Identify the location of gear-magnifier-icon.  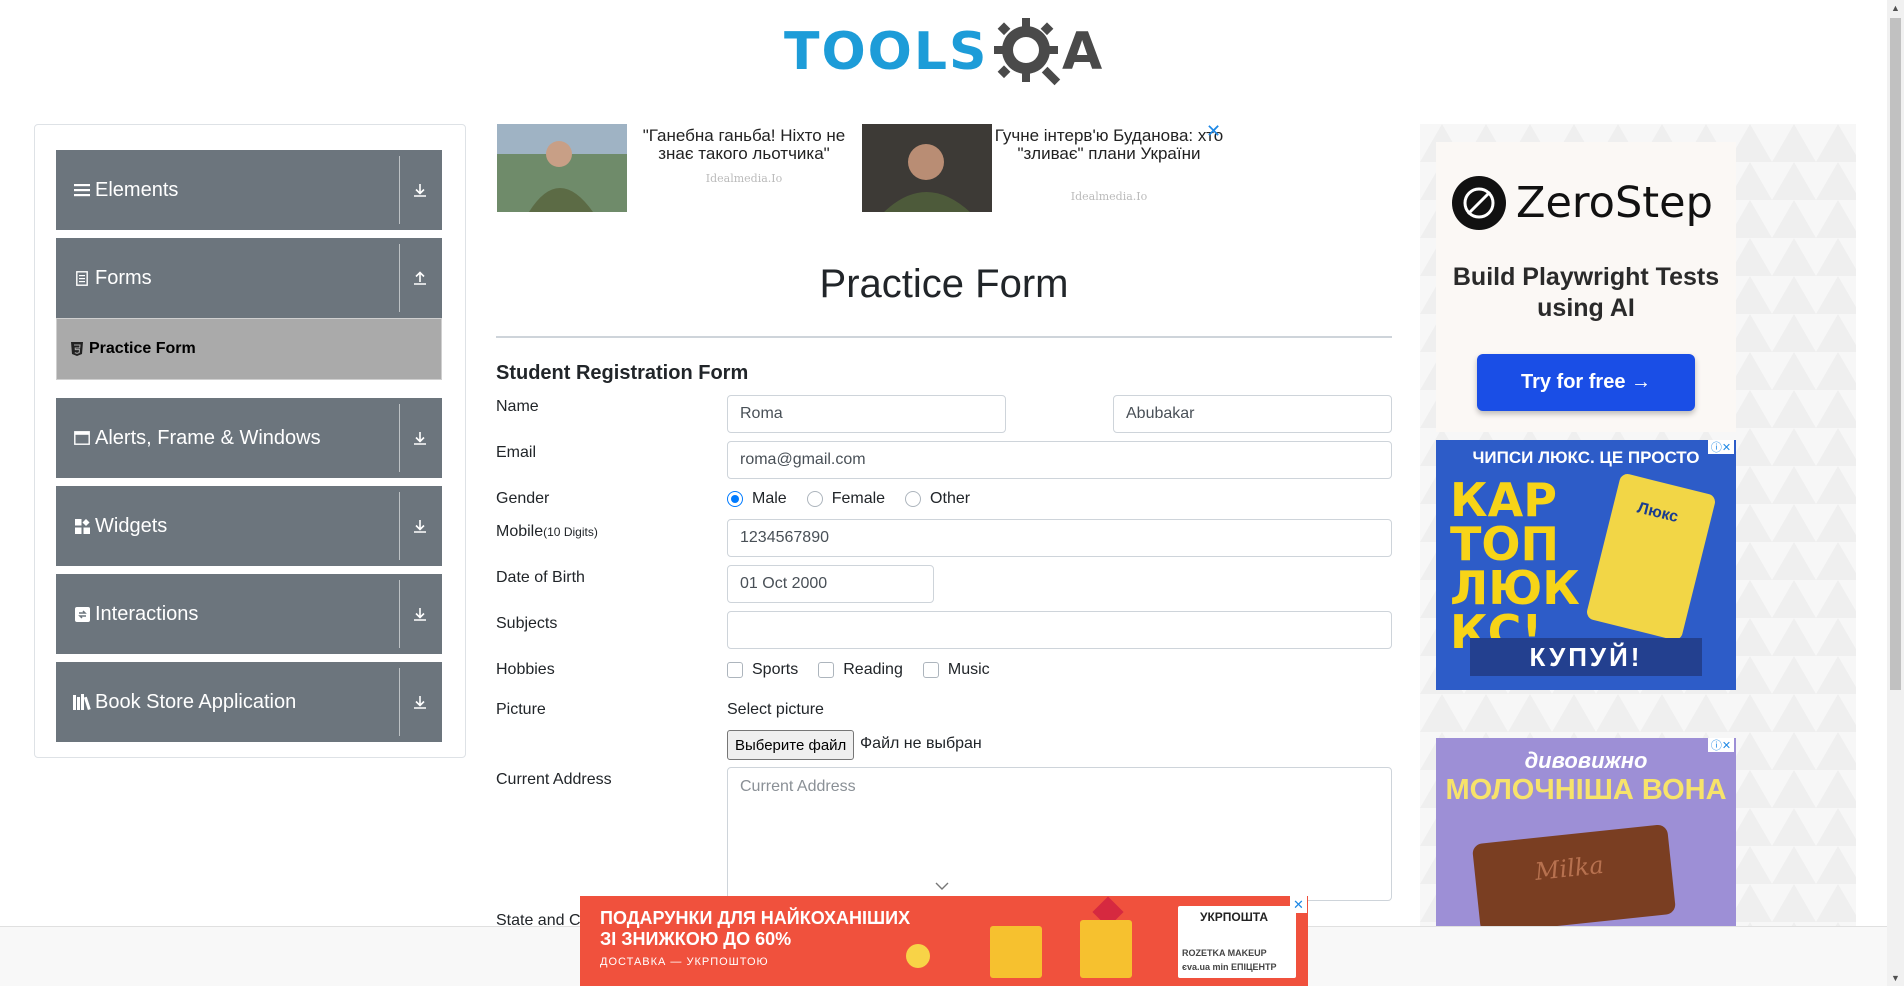
(1027, 52).